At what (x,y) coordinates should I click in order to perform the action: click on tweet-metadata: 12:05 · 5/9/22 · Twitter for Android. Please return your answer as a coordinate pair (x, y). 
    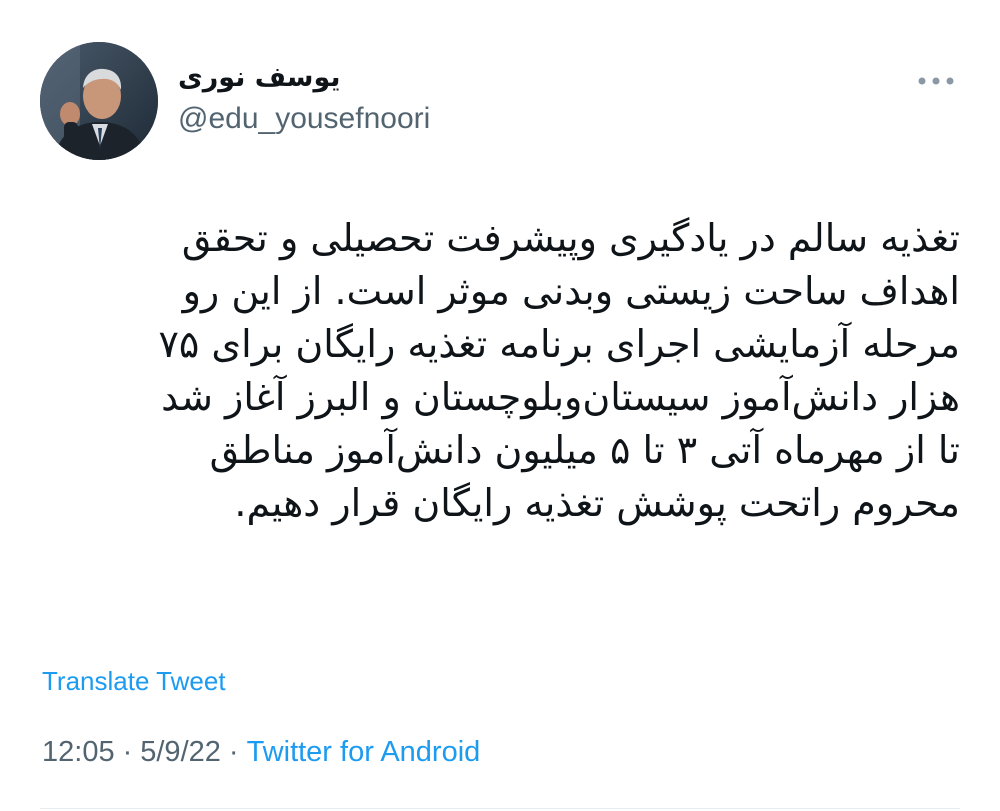
    Looking at the image, I should click on (261, 752).